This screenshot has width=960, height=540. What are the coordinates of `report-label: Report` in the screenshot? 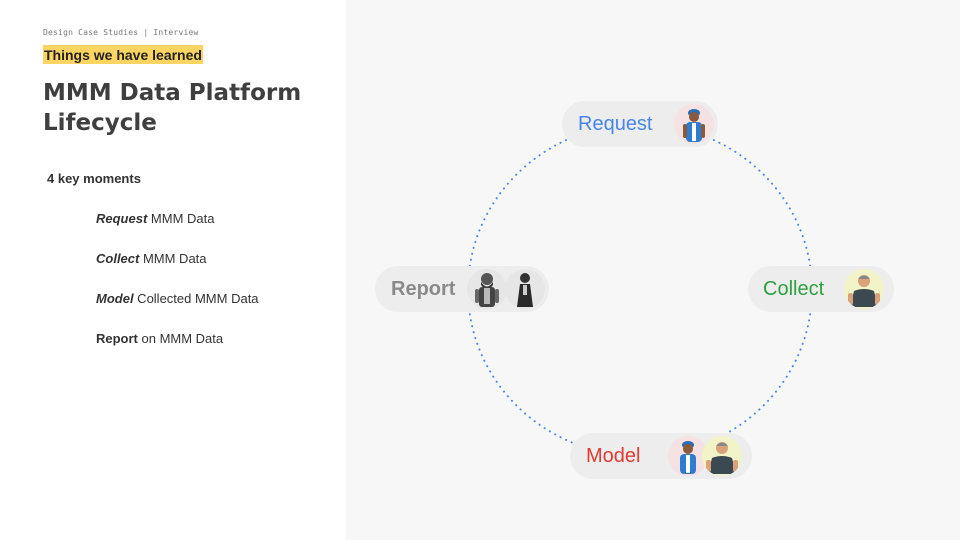 It's located at (423, 288).